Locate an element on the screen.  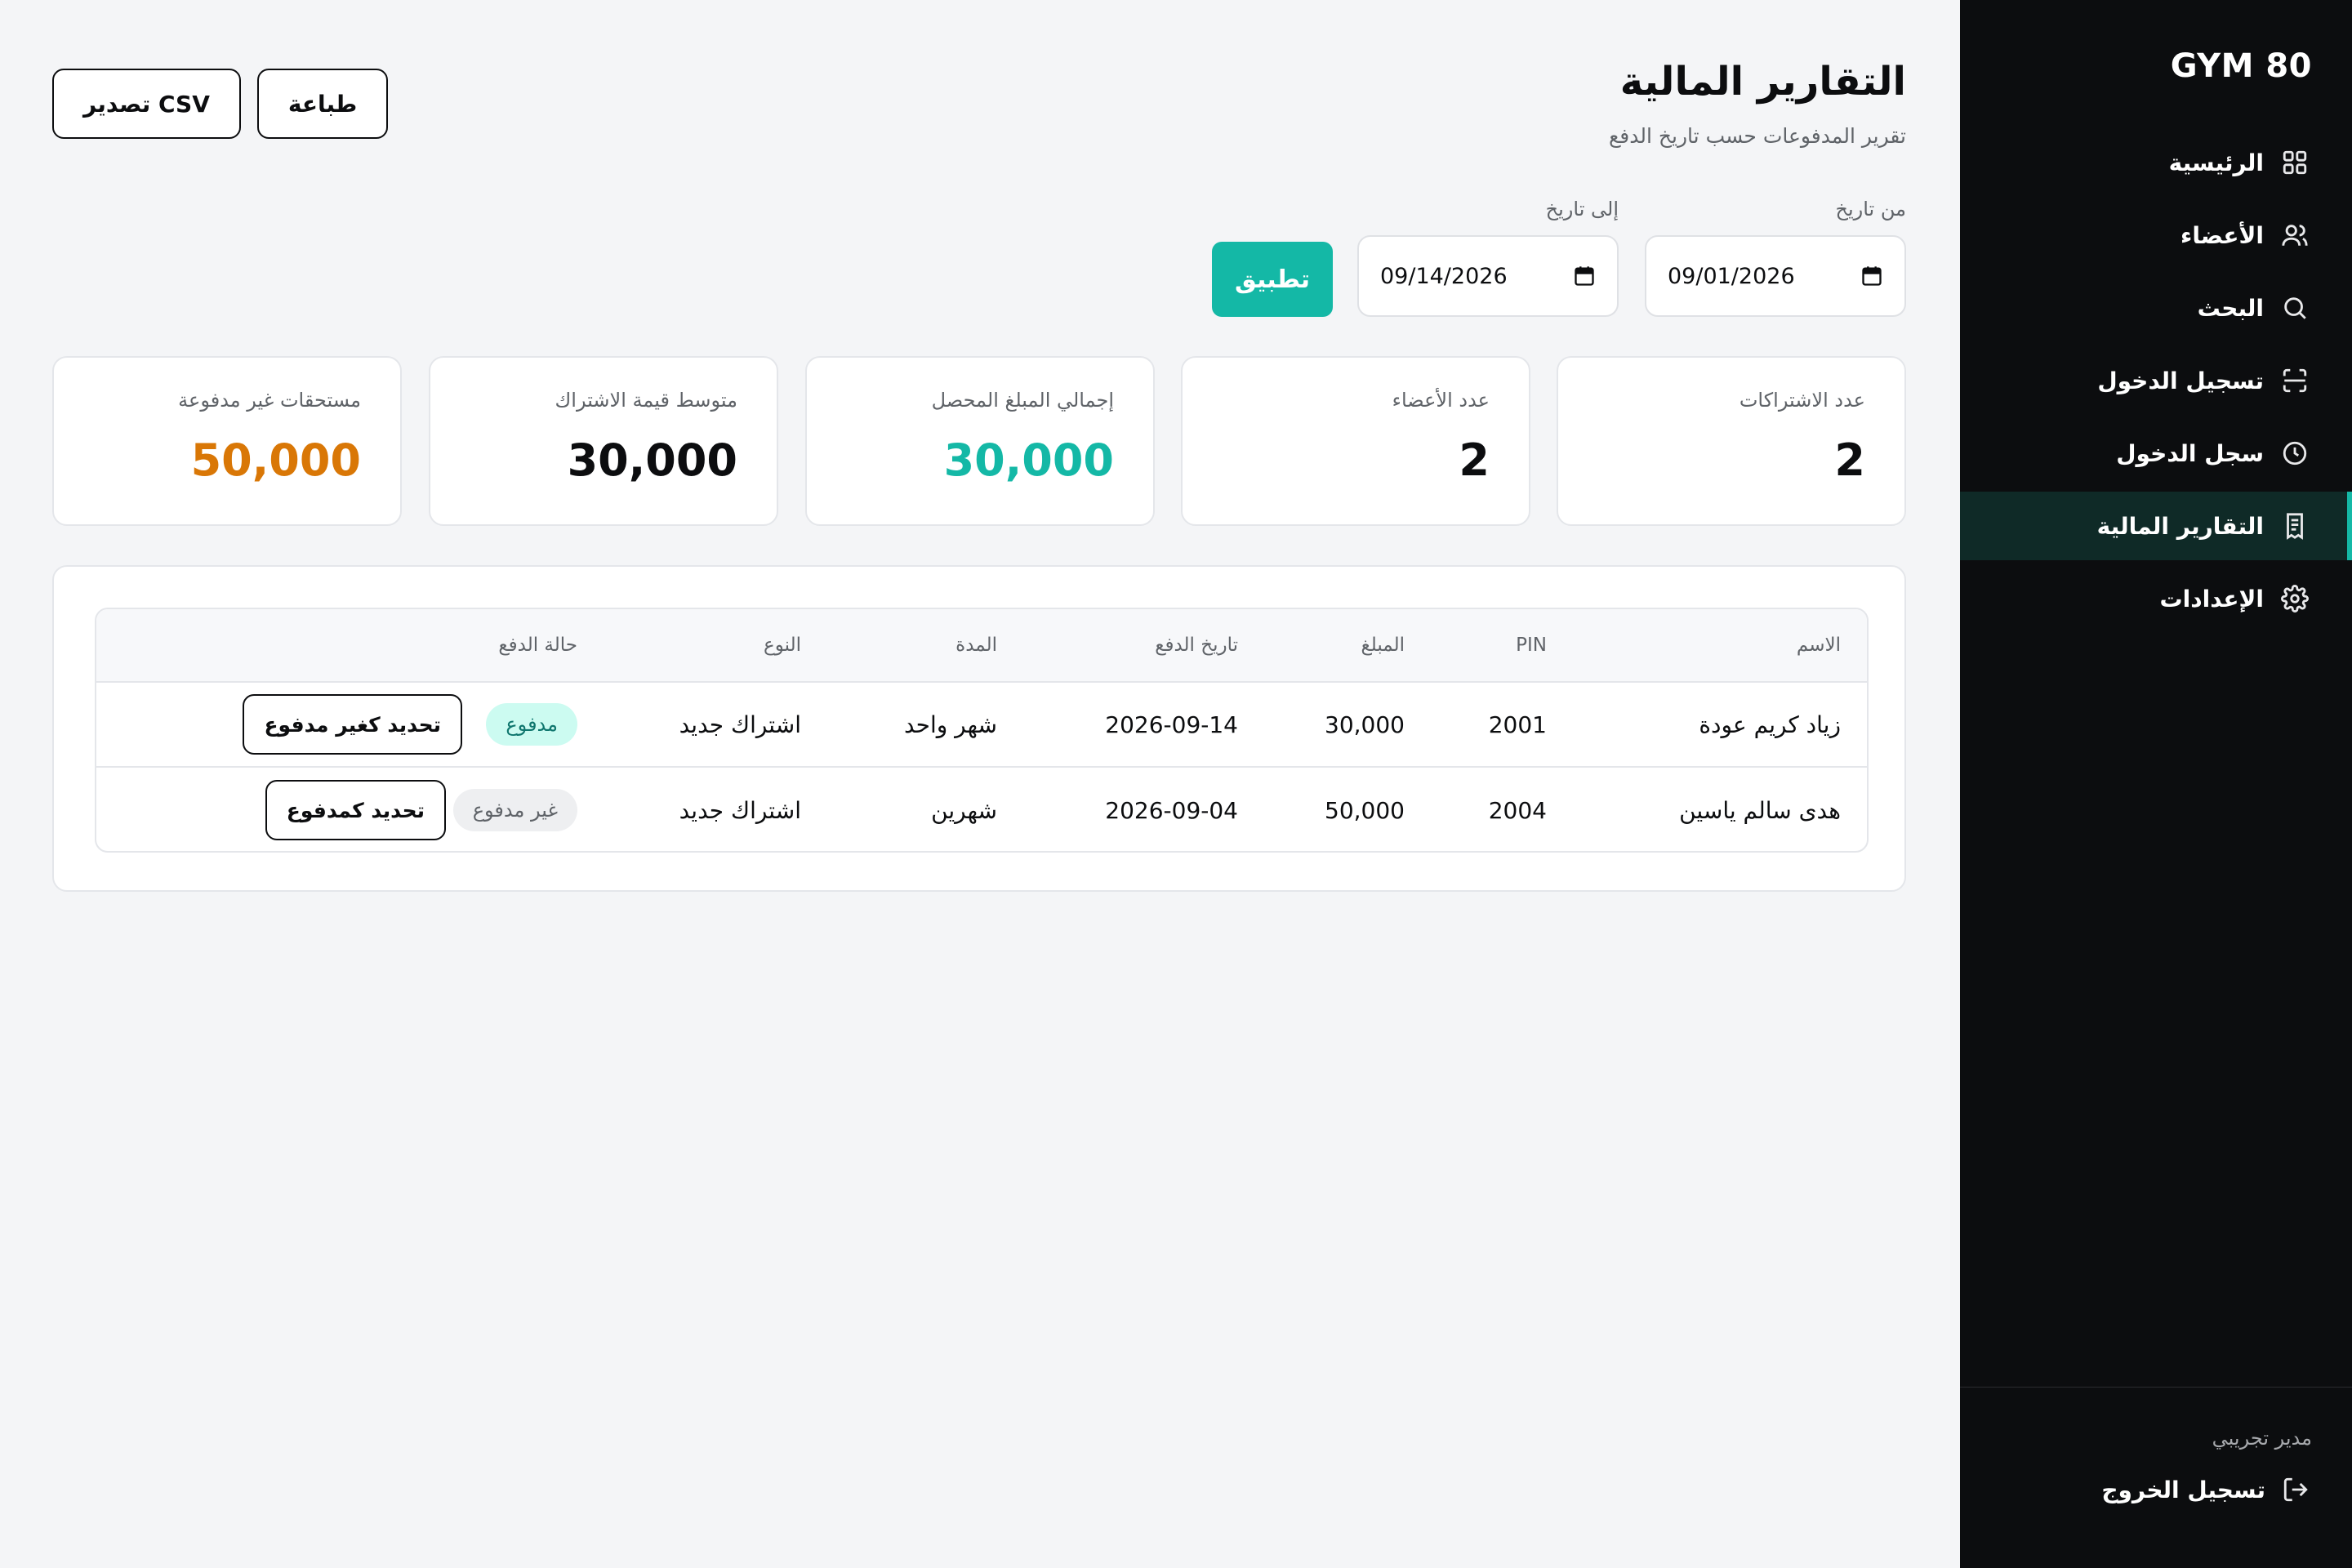
kpi-card-average: متوسط قيمة الاشتراك 30,000 is located at coordinates (603, 441).